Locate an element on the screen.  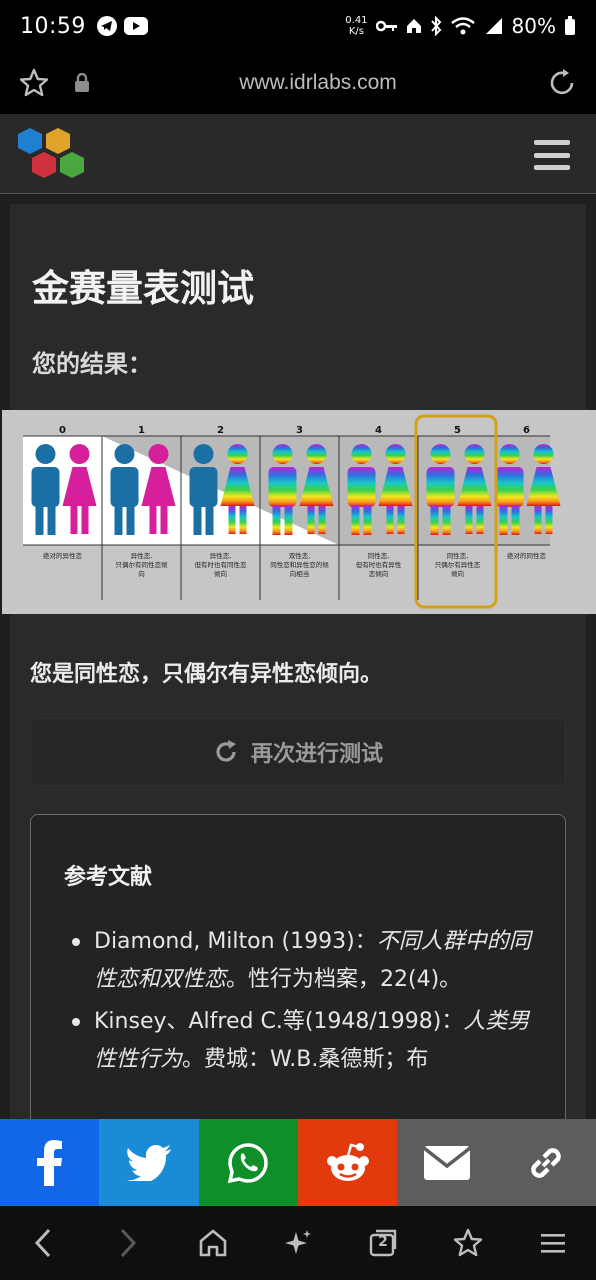
scale-label: 绝对的同性恋 is located at coordinates (527, 555).